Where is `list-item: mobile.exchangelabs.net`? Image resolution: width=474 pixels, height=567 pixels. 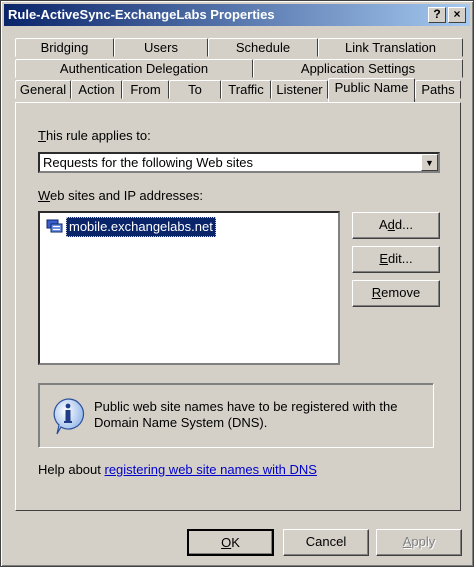
list-item: mobile.exchangelabs.net is located at coordinates (190, 226).